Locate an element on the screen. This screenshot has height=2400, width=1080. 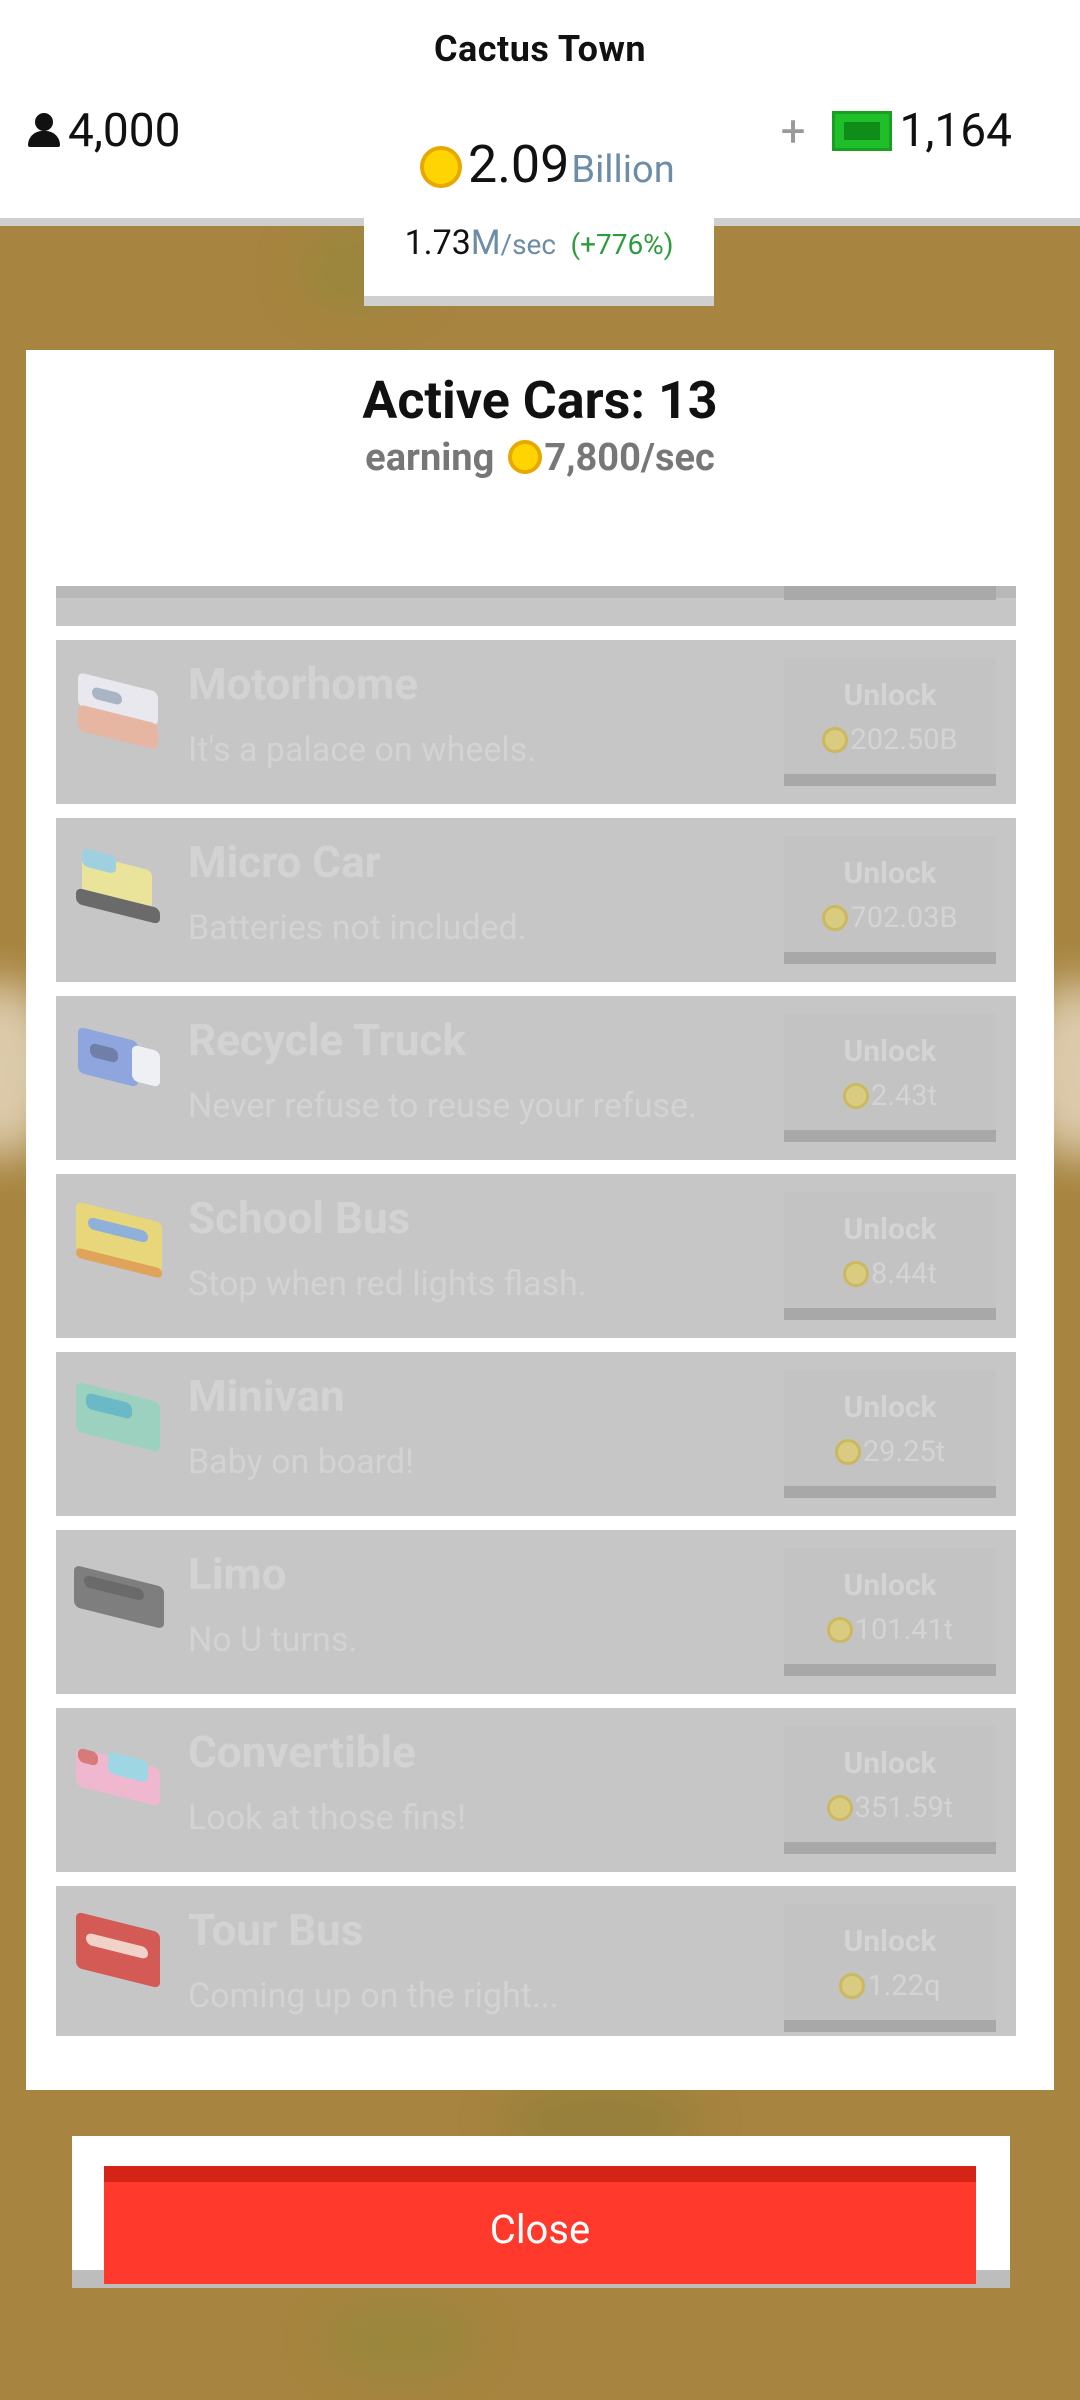
car-description: Batteries not included. is located at coordinates (357, 928).